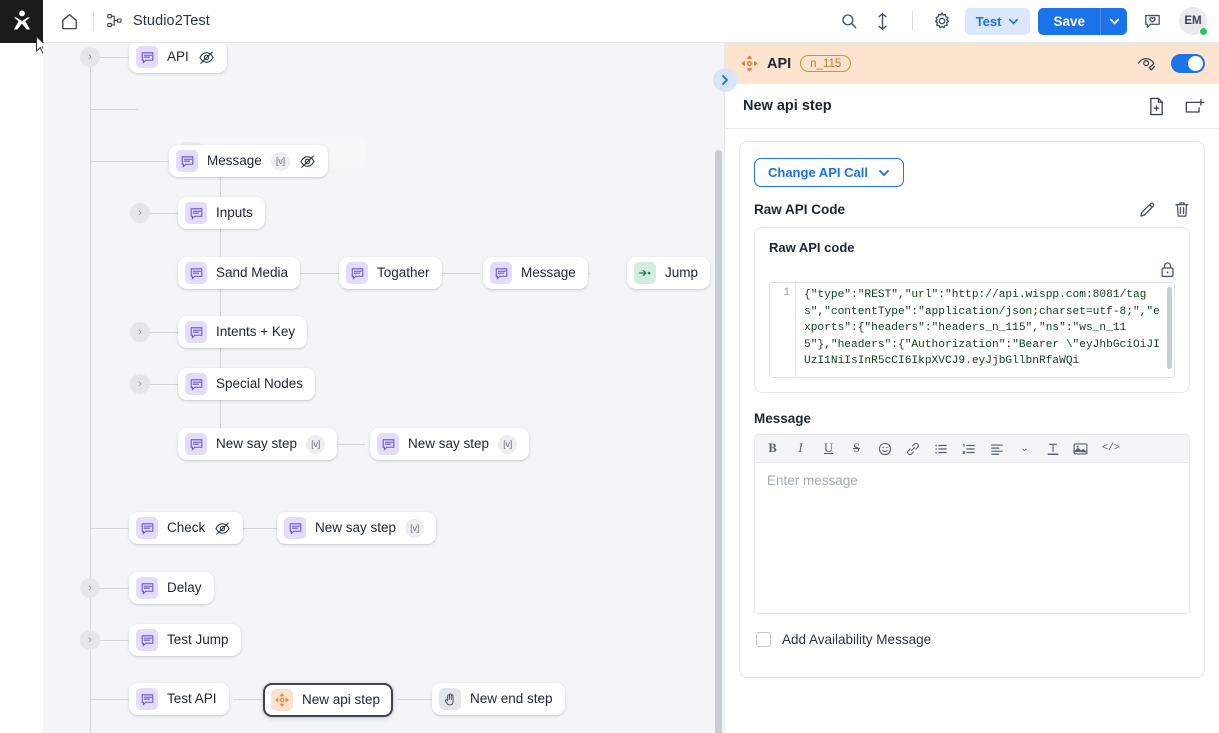  Describe the element at coordinates (968, 448) in the screenshot. I see `numbered-list-icon` at that location.